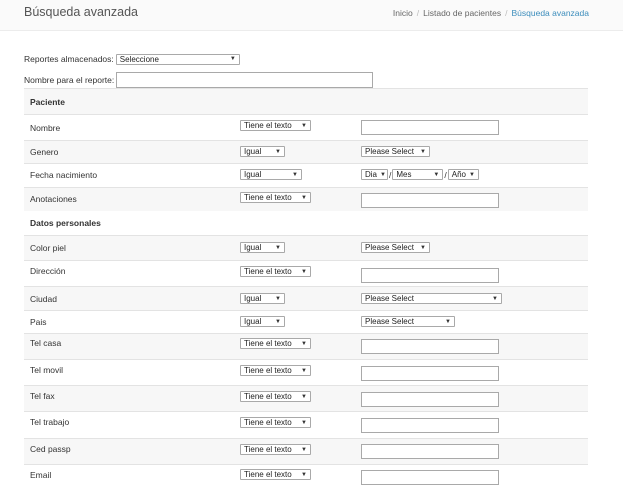 This screenshot has width=623, height=491. Describe the element at coordinates (139, 59) in the screenshot. I see `stored-reports-value: Seleccione` at that location.